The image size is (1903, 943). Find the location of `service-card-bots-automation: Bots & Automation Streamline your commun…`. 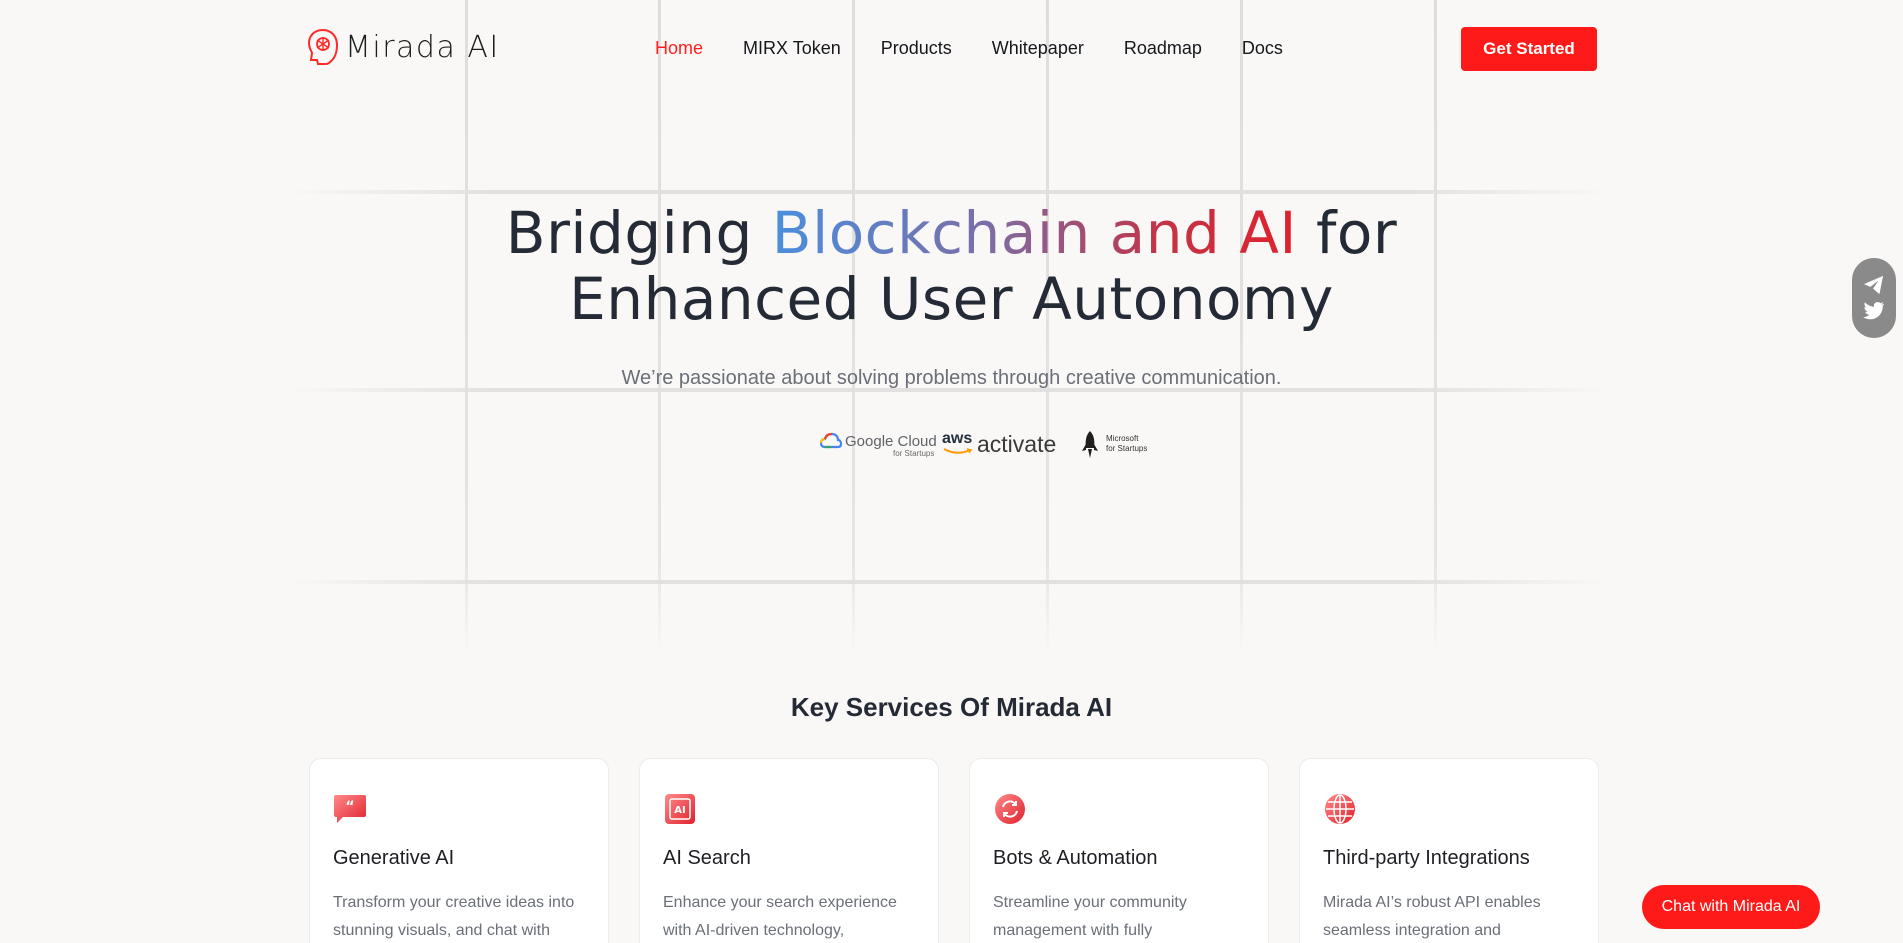

service-card-bots-automation: Bots & Automation Streamline your commun… is located at coordinates (1119, 850).